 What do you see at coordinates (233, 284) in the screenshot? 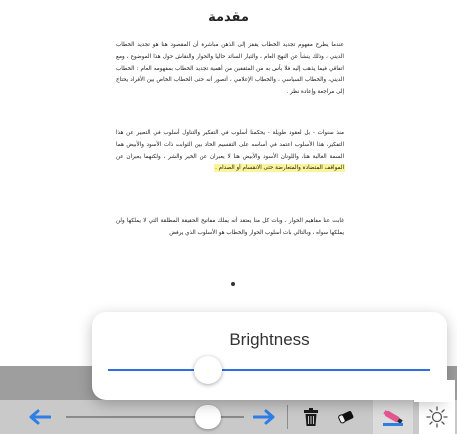
I see `page-dot` at bounding box center [233, 284].